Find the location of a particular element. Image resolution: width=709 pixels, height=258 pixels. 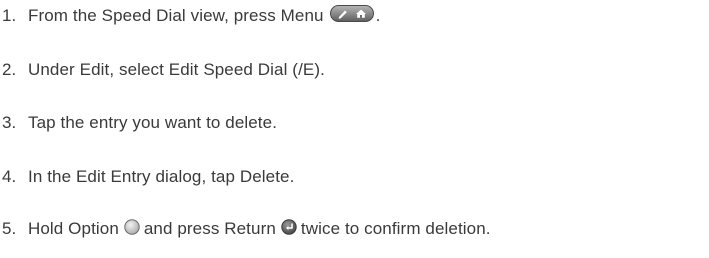

step-number: 3. is located at coordinates (9, 122).